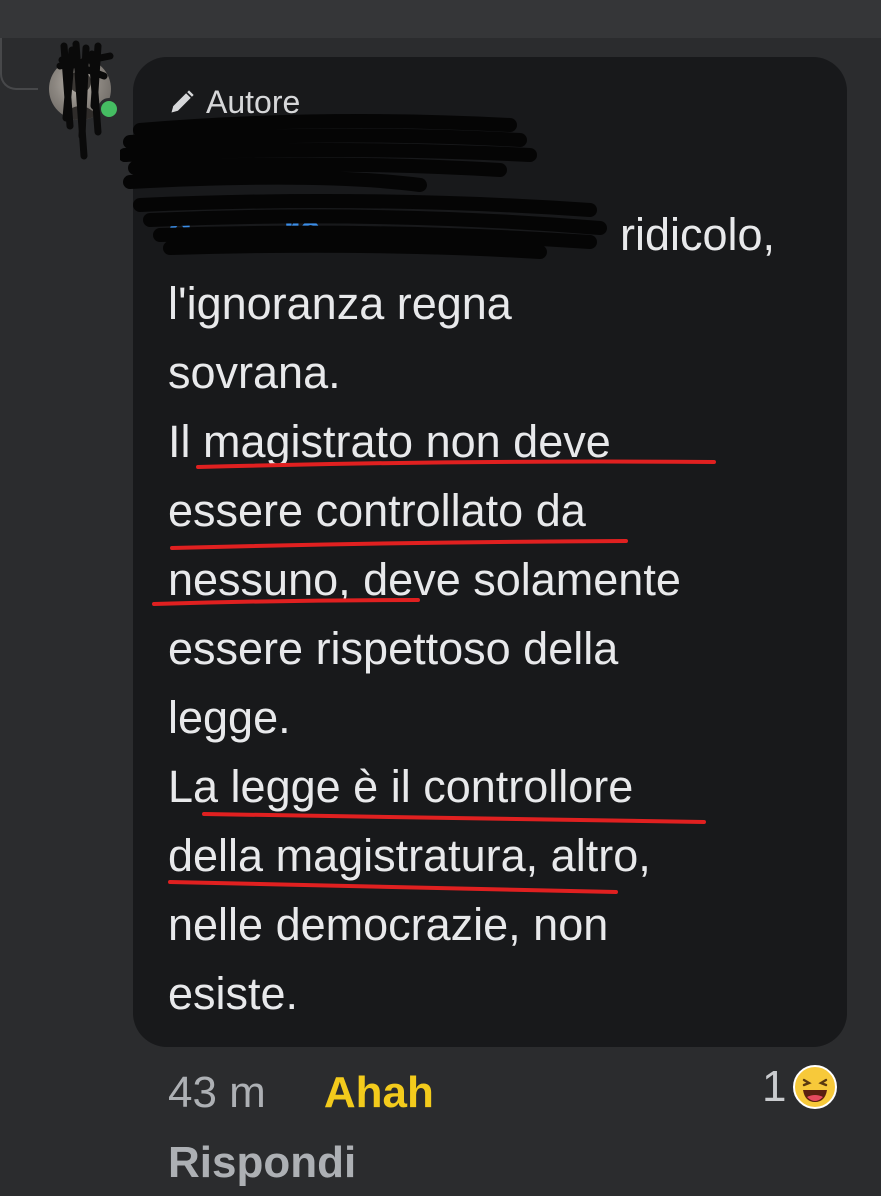 The image size is (881, 1196). Describe the element at coordinates (19, 64) in the screenshot. I see `thread-connector-line` at that location.